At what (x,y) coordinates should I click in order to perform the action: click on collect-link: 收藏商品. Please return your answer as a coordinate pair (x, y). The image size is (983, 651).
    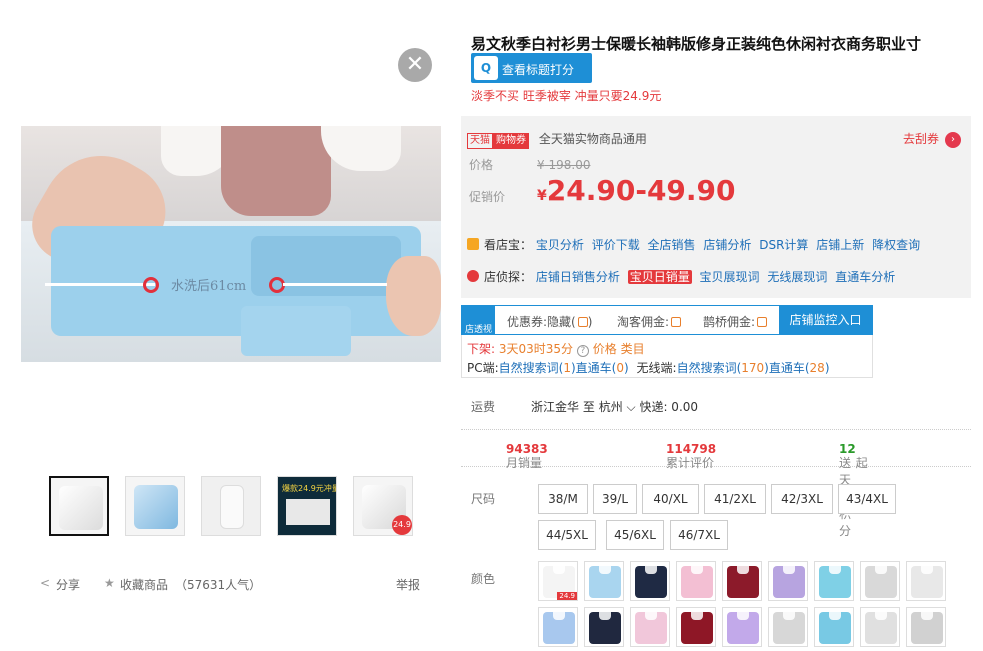
    Looking at the image, I should click on (144, 584).